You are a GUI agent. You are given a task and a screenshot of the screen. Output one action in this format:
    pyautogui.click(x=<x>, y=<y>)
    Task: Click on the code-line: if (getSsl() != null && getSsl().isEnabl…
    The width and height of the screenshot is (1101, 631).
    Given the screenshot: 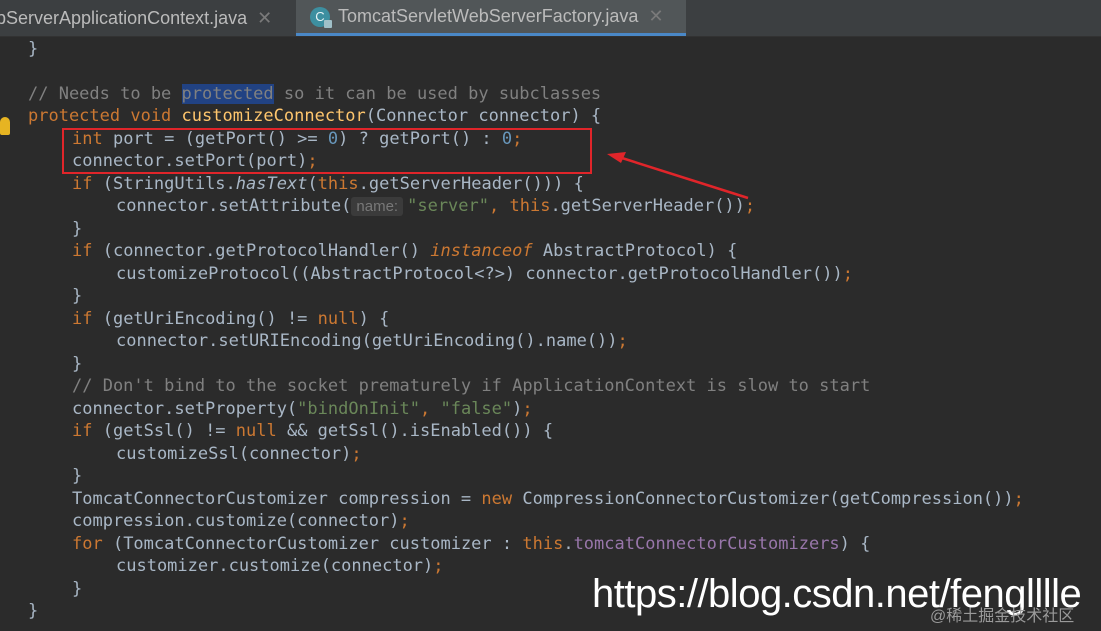 What is the action you would take?
    pyautogui.click(x=312, y=431)
    